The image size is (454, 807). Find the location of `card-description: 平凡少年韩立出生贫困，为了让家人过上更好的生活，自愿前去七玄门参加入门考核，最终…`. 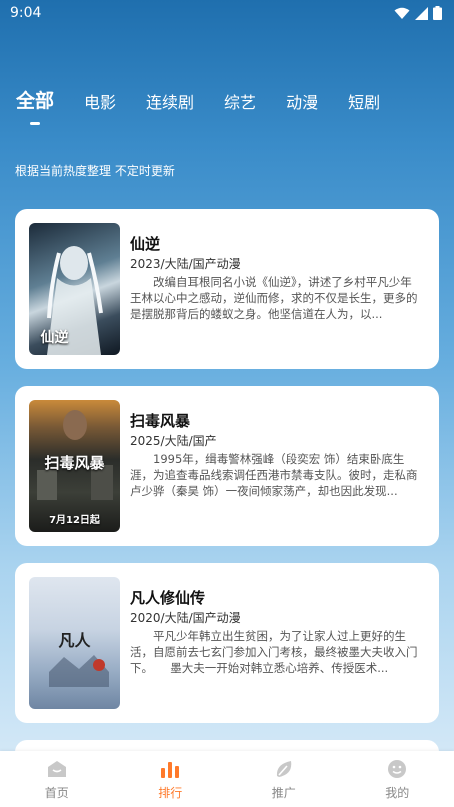

card-description: 平凡少年韩立出生贫困，为了让家人过上更好的生活，自愿前去七玄门参加入门考核，最终… is located at coordinates (274, 652).